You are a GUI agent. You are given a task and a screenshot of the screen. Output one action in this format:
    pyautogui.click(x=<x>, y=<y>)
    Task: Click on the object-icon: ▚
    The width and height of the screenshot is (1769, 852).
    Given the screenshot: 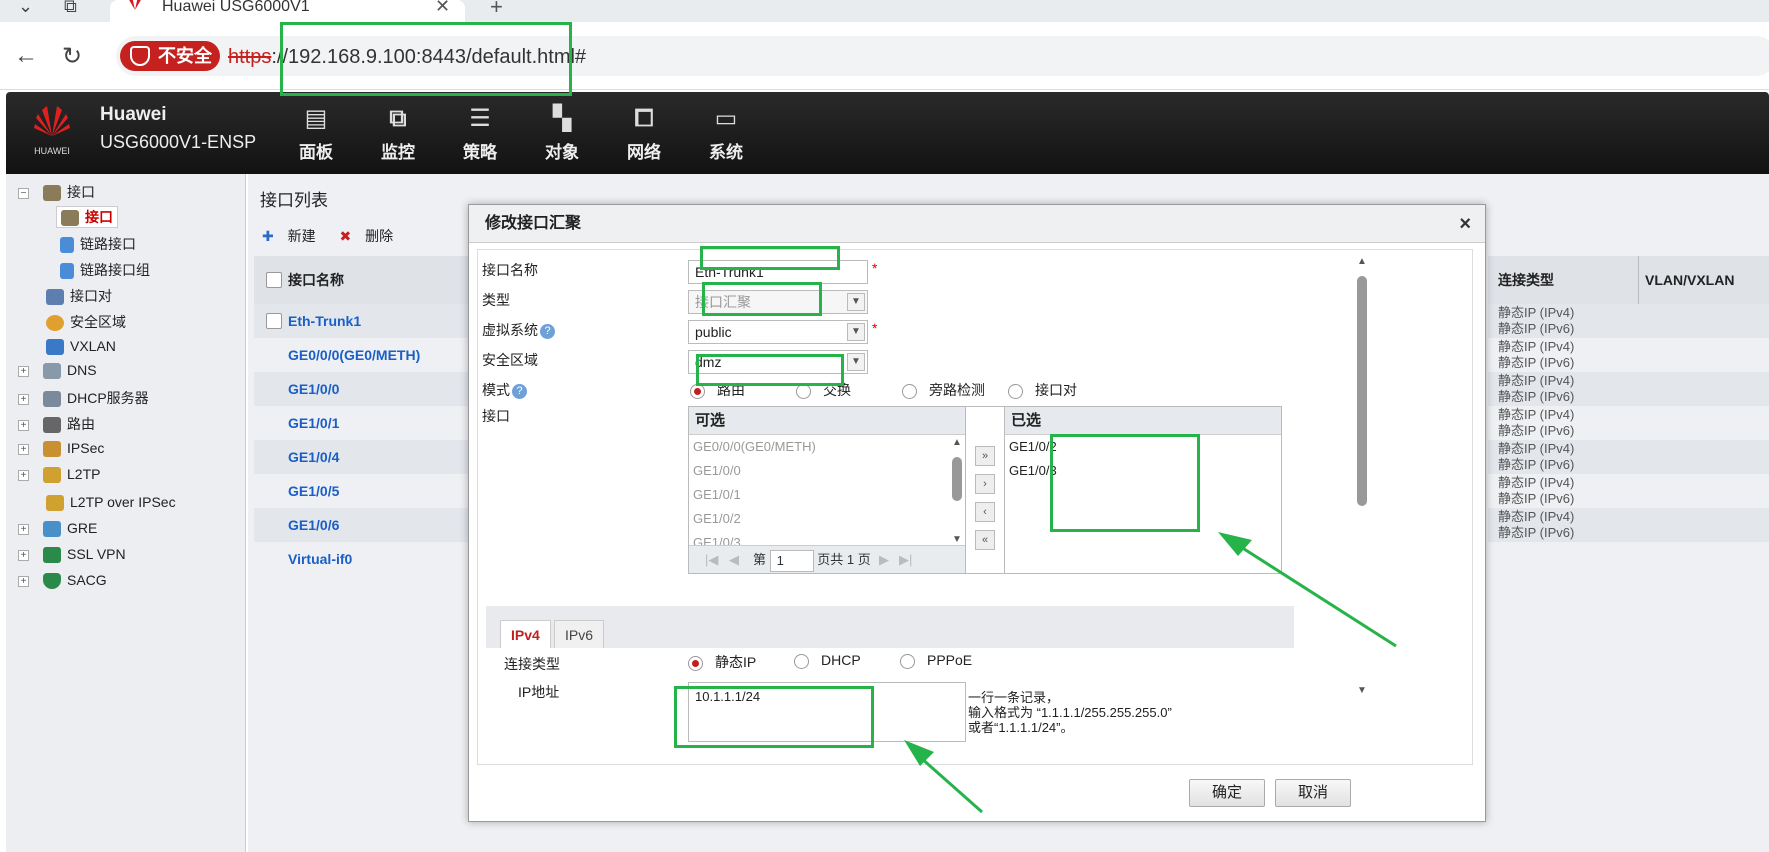 What is the action you would take?
    pyautogui.click(x=562, y=118)
    